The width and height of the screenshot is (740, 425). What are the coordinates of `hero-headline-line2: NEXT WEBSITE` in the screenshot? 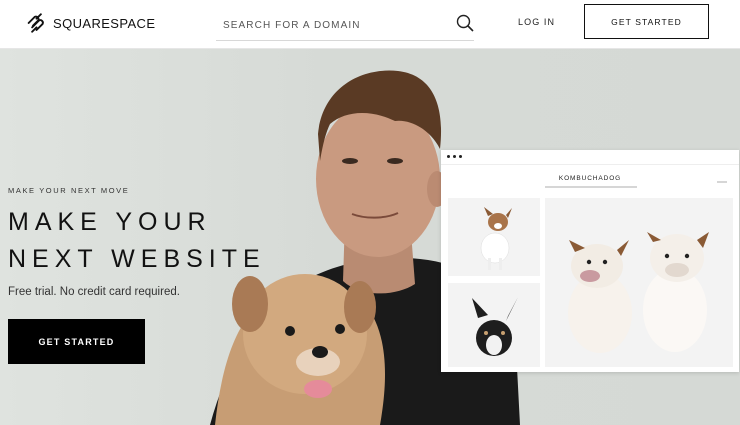 It's located at (137, 259).